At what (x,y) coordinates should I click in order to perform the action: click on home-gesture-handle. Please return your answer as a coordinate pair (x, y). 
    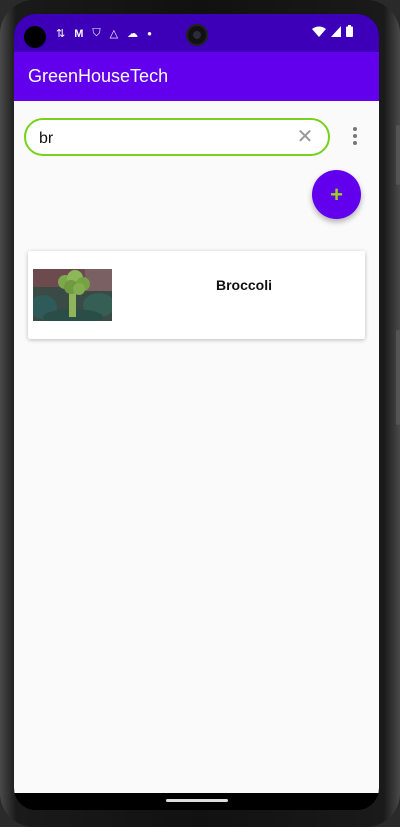
    Looking at the image, I should click on (197, 800).